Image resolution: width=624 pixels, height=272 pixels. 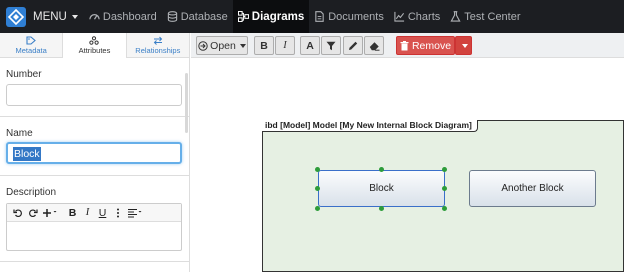 I want to click on block-label: Block, so click(x=381, y=188).